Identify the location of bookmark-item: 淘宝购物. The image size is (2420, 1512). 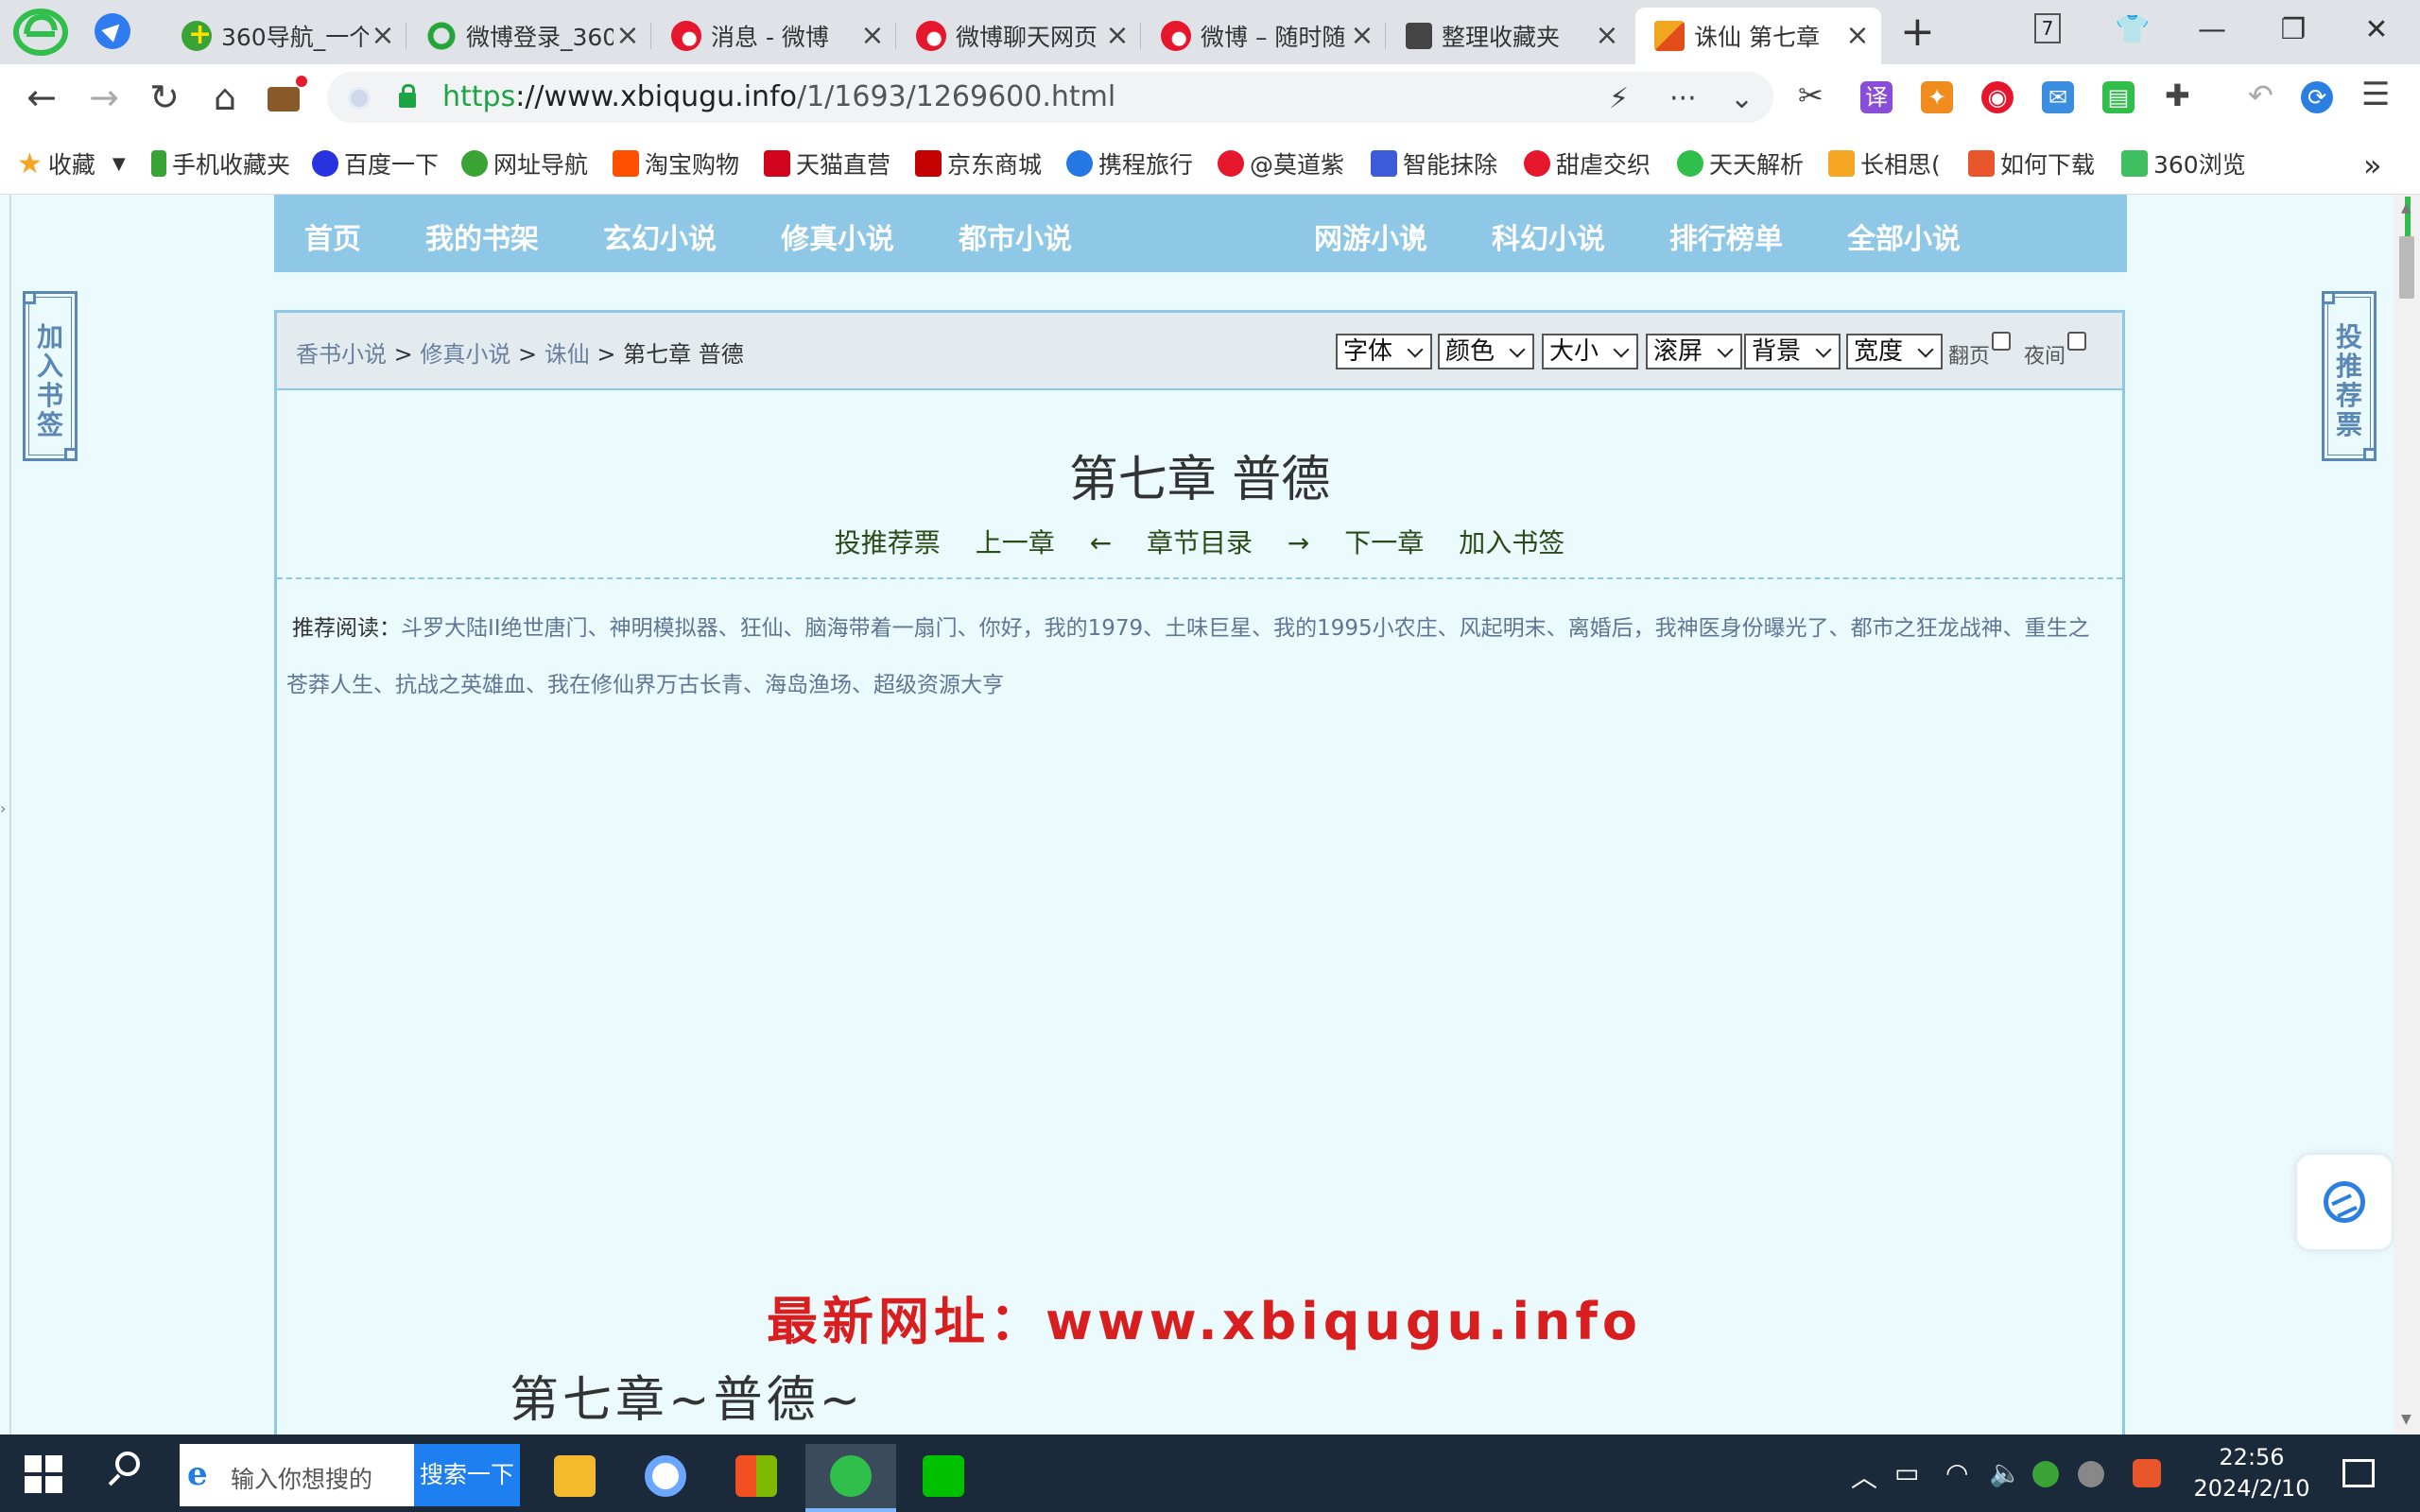
(676, 163).